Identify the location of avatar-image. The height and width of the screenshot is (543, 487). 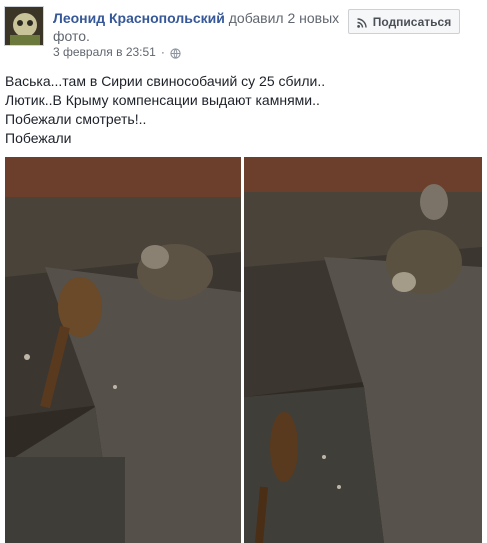
(24, 26).